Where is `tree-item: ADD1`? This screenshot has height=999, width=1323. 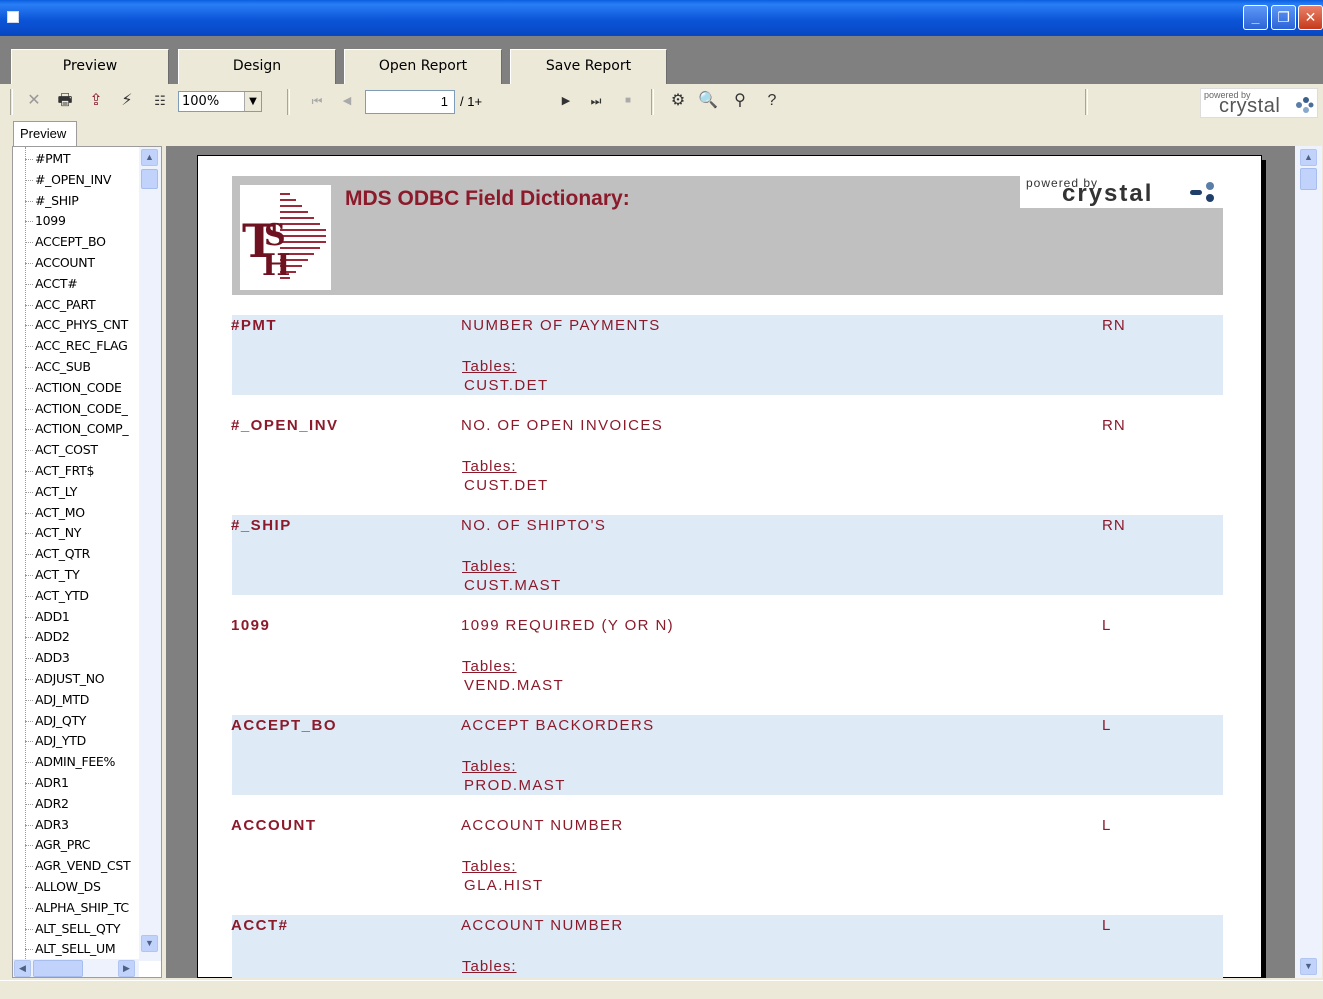
tree-item: ADD1 is located at coordinates (52, 617).